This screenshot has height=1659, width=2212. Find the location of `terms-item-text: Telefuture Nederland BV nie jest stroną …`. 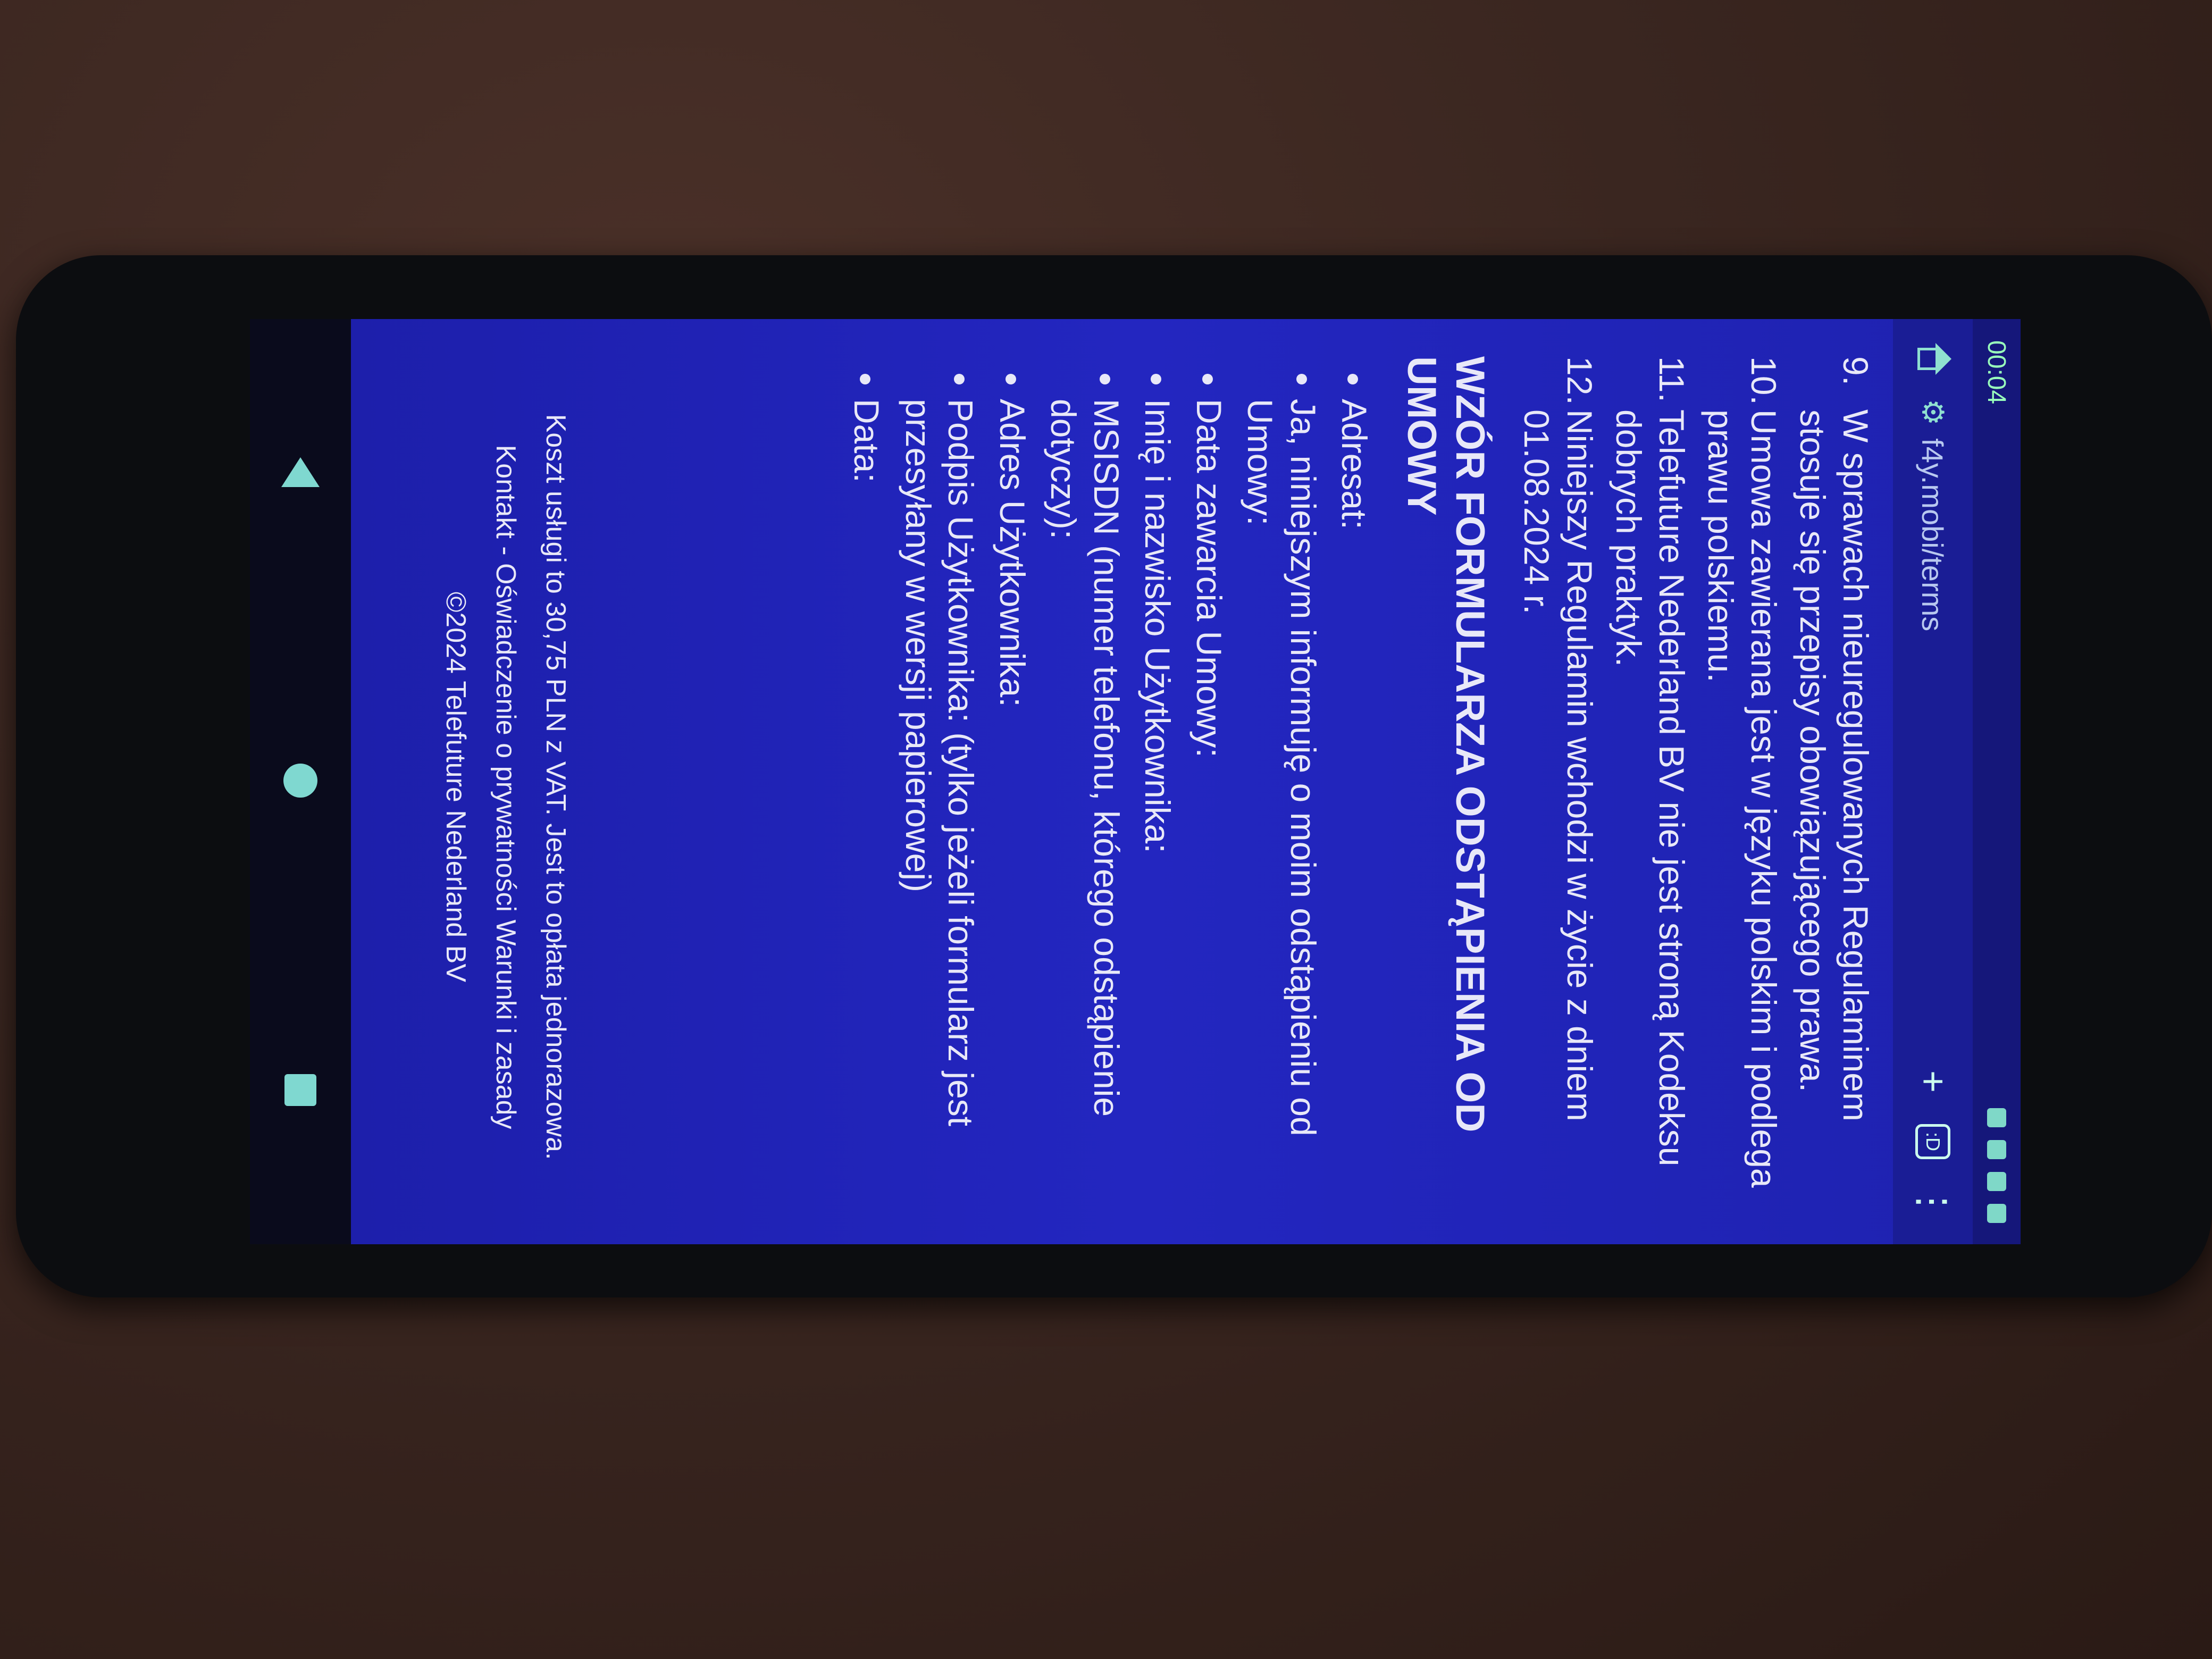

terms-item-text: Telefuture Nederland BV nie jest stroną … is located at coordinates (1650, 788).